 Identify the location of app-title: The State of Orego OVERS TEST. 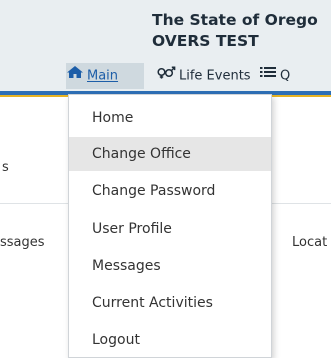
(235, 31).